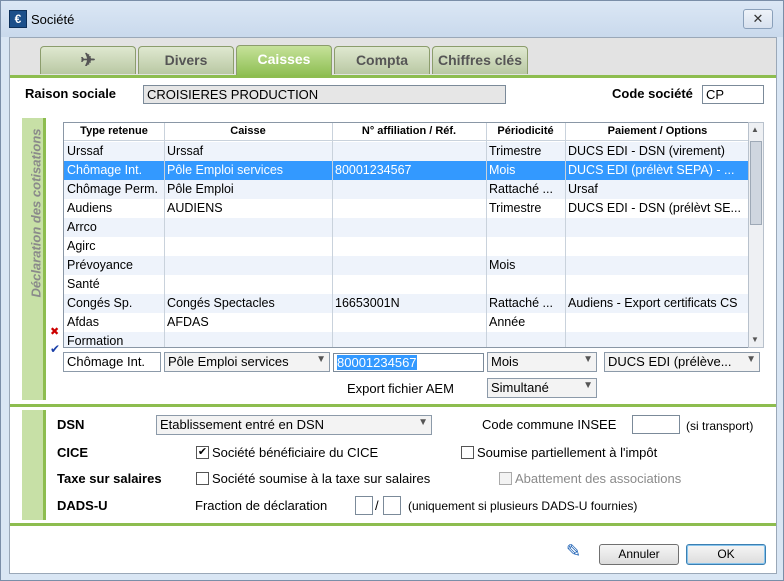 The width and height of the screenshot is (784, 581). What do you see at coordinates (758, 19) in the screenshot?
I see `close-button: ✕` at bounding box center [758, 19].